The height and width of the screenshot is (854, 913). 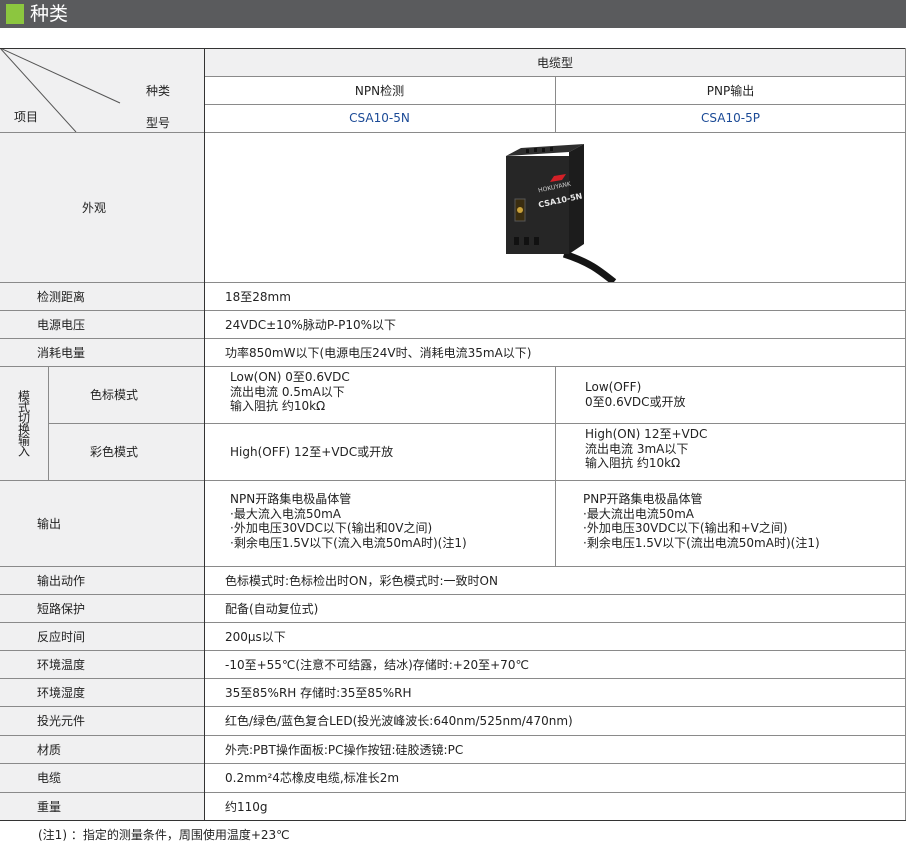 What do you see at coordinates (361, 580) in the screenshot?
I see `row-value-output-action: 色标模式时:色标检出时ON，彩色模式时:一致时ON` at bounding box center [361, 580].